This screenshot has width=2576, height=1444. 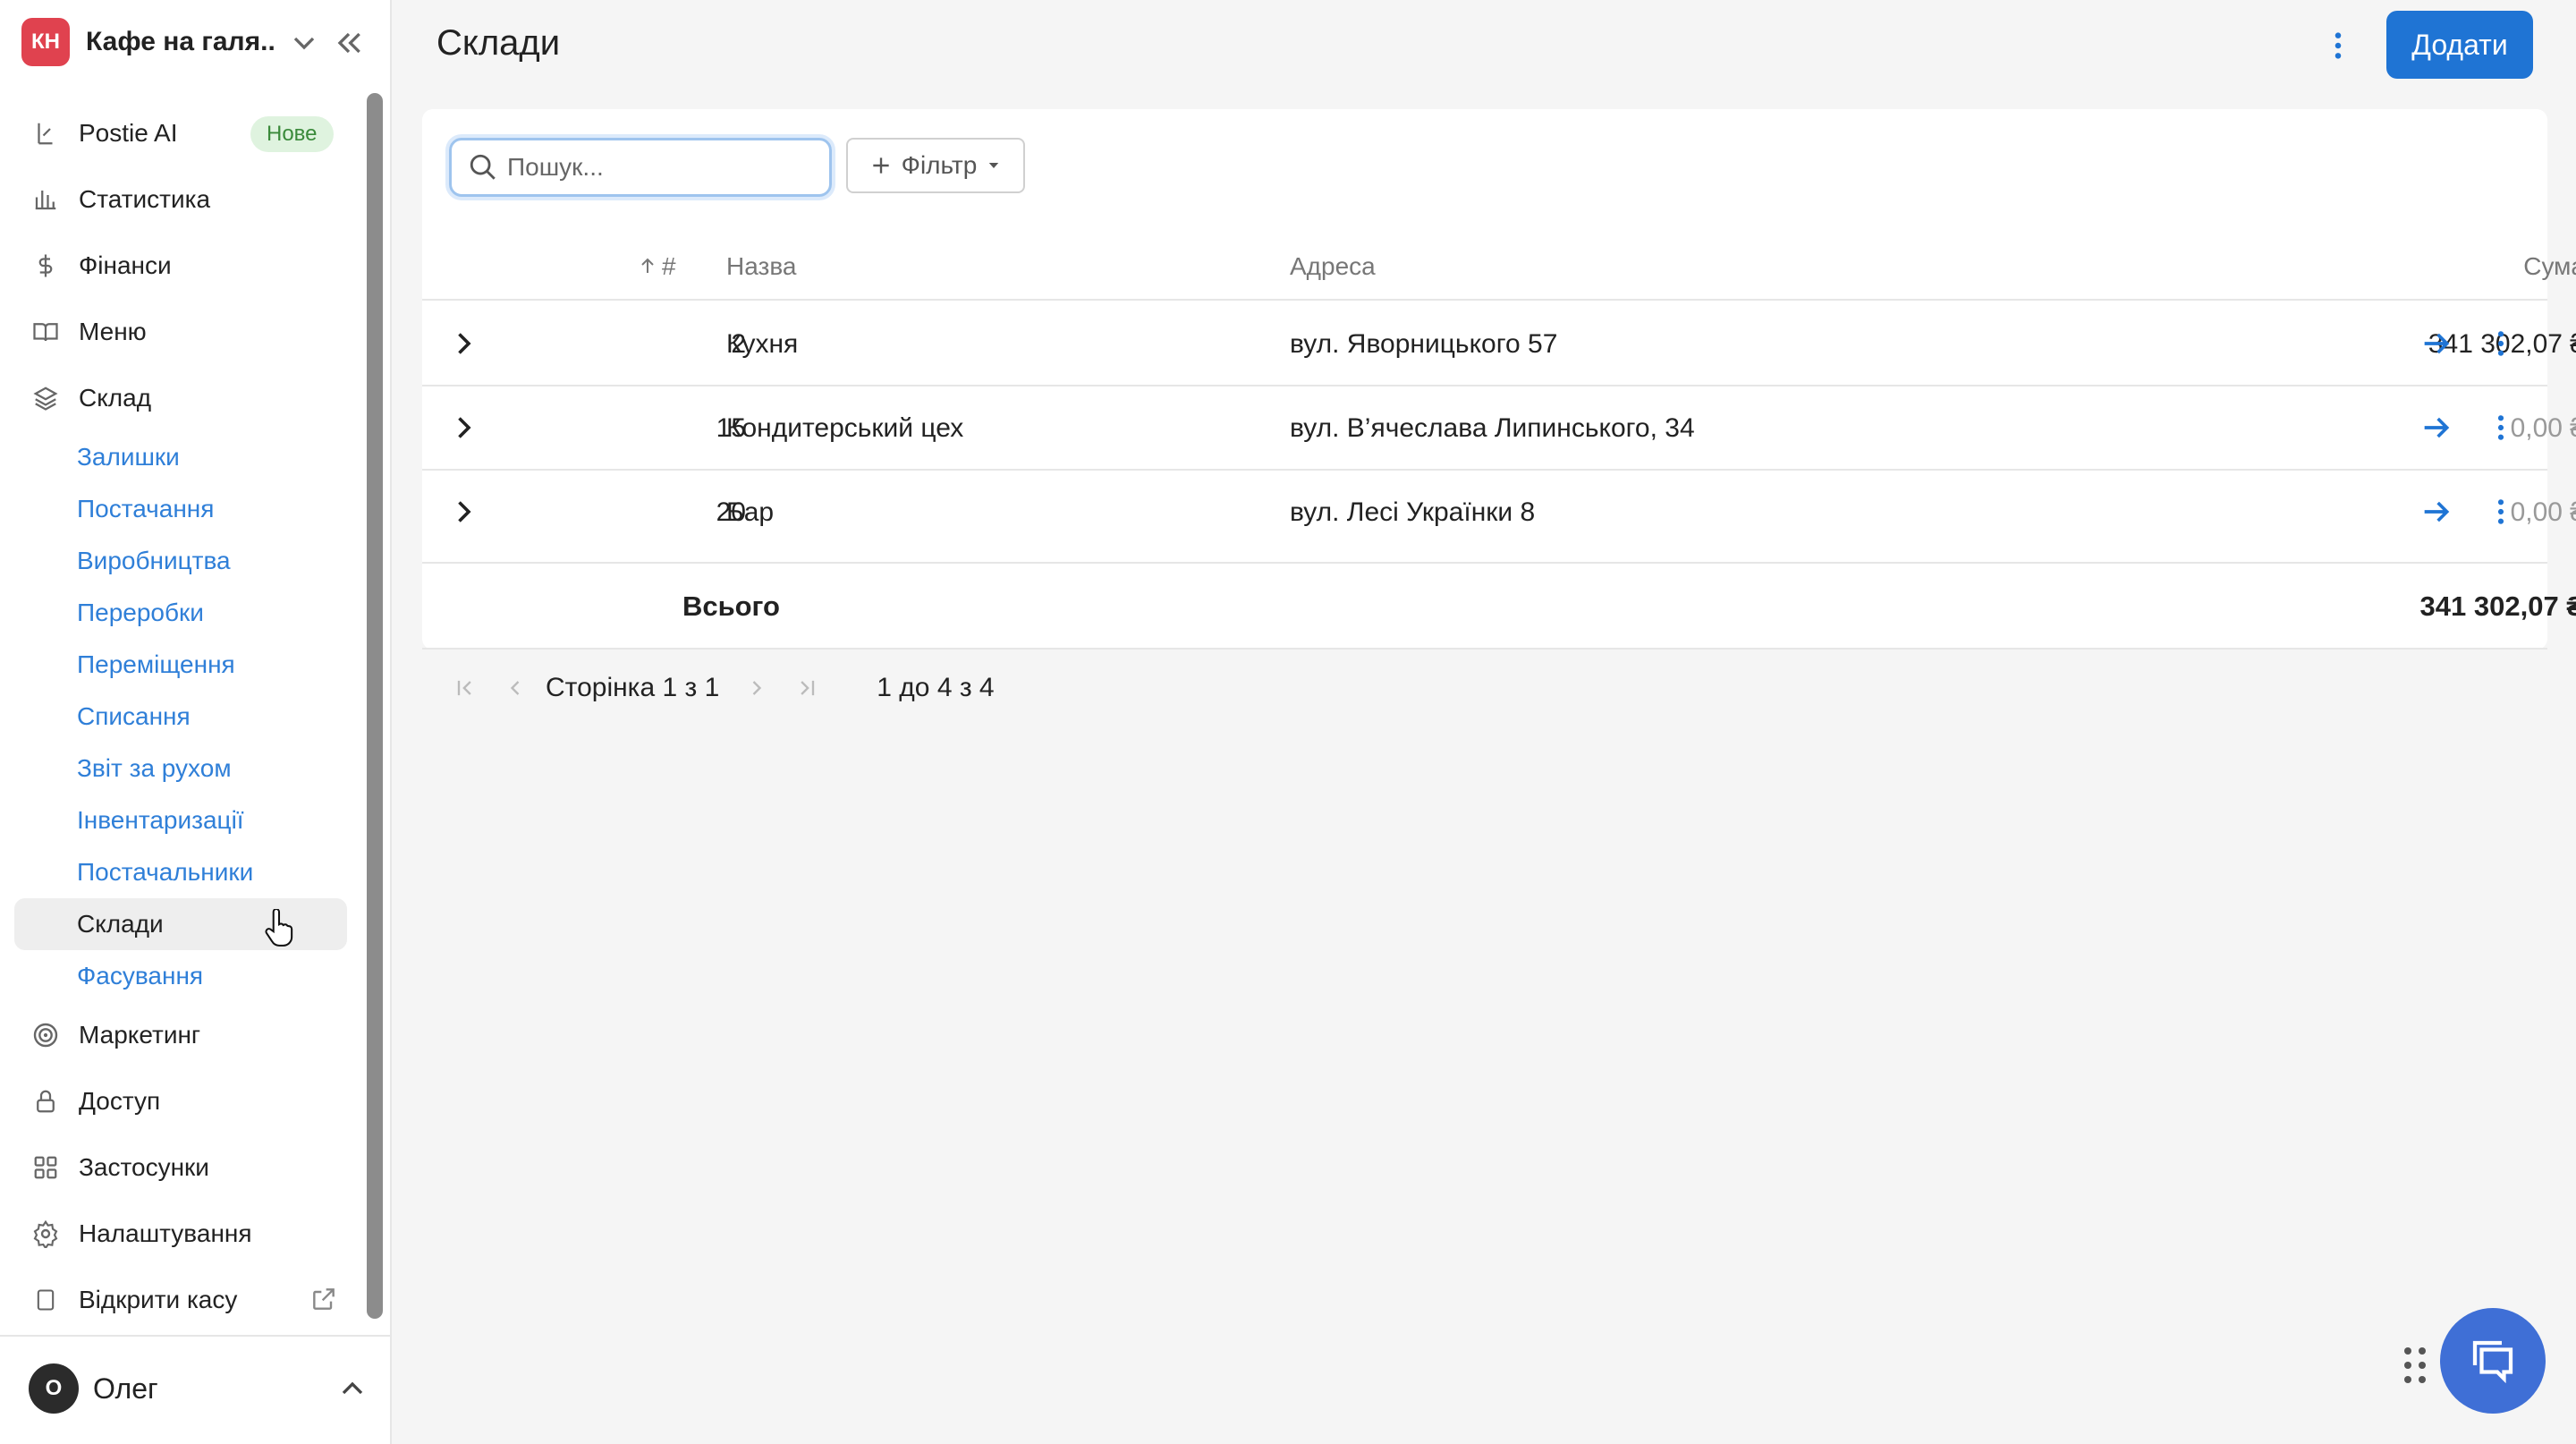 What do you see at coordinates (1424, 344) in the screenshot?
I see `row-address: вул. Яворницького 57` at bounding box center [1424, 344].